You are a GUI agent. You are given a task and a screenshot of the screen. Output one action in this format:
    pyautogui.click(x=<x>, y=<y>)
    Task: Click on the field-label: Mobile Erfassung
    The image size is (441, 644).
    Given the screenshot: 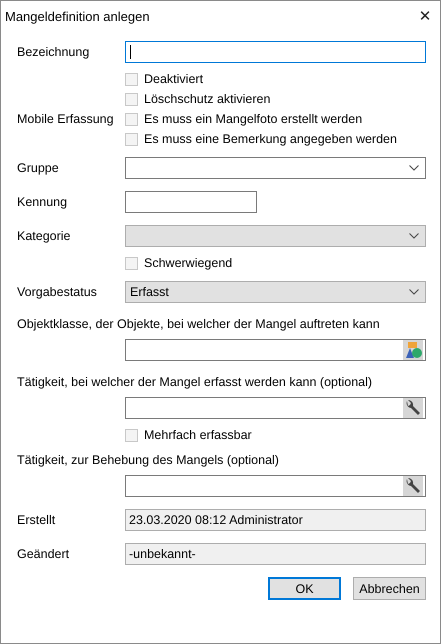 What is the action you would take?
    pyautogui.click(x=65, y=119)
    